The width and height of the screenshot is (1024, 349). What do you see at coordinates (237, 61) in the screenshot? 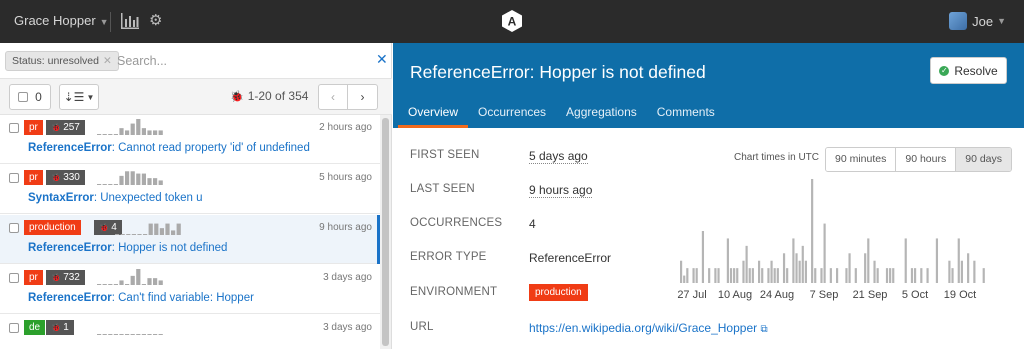
I see `search-input` at bounding box center [237, 61].